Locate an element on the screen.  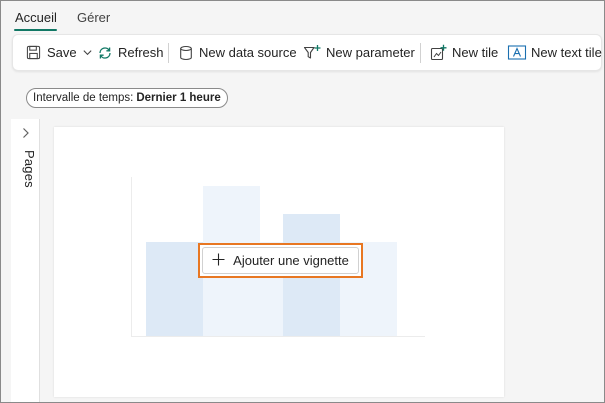
new-text-tile-label: New text tile is located at coordinates (566, 52).